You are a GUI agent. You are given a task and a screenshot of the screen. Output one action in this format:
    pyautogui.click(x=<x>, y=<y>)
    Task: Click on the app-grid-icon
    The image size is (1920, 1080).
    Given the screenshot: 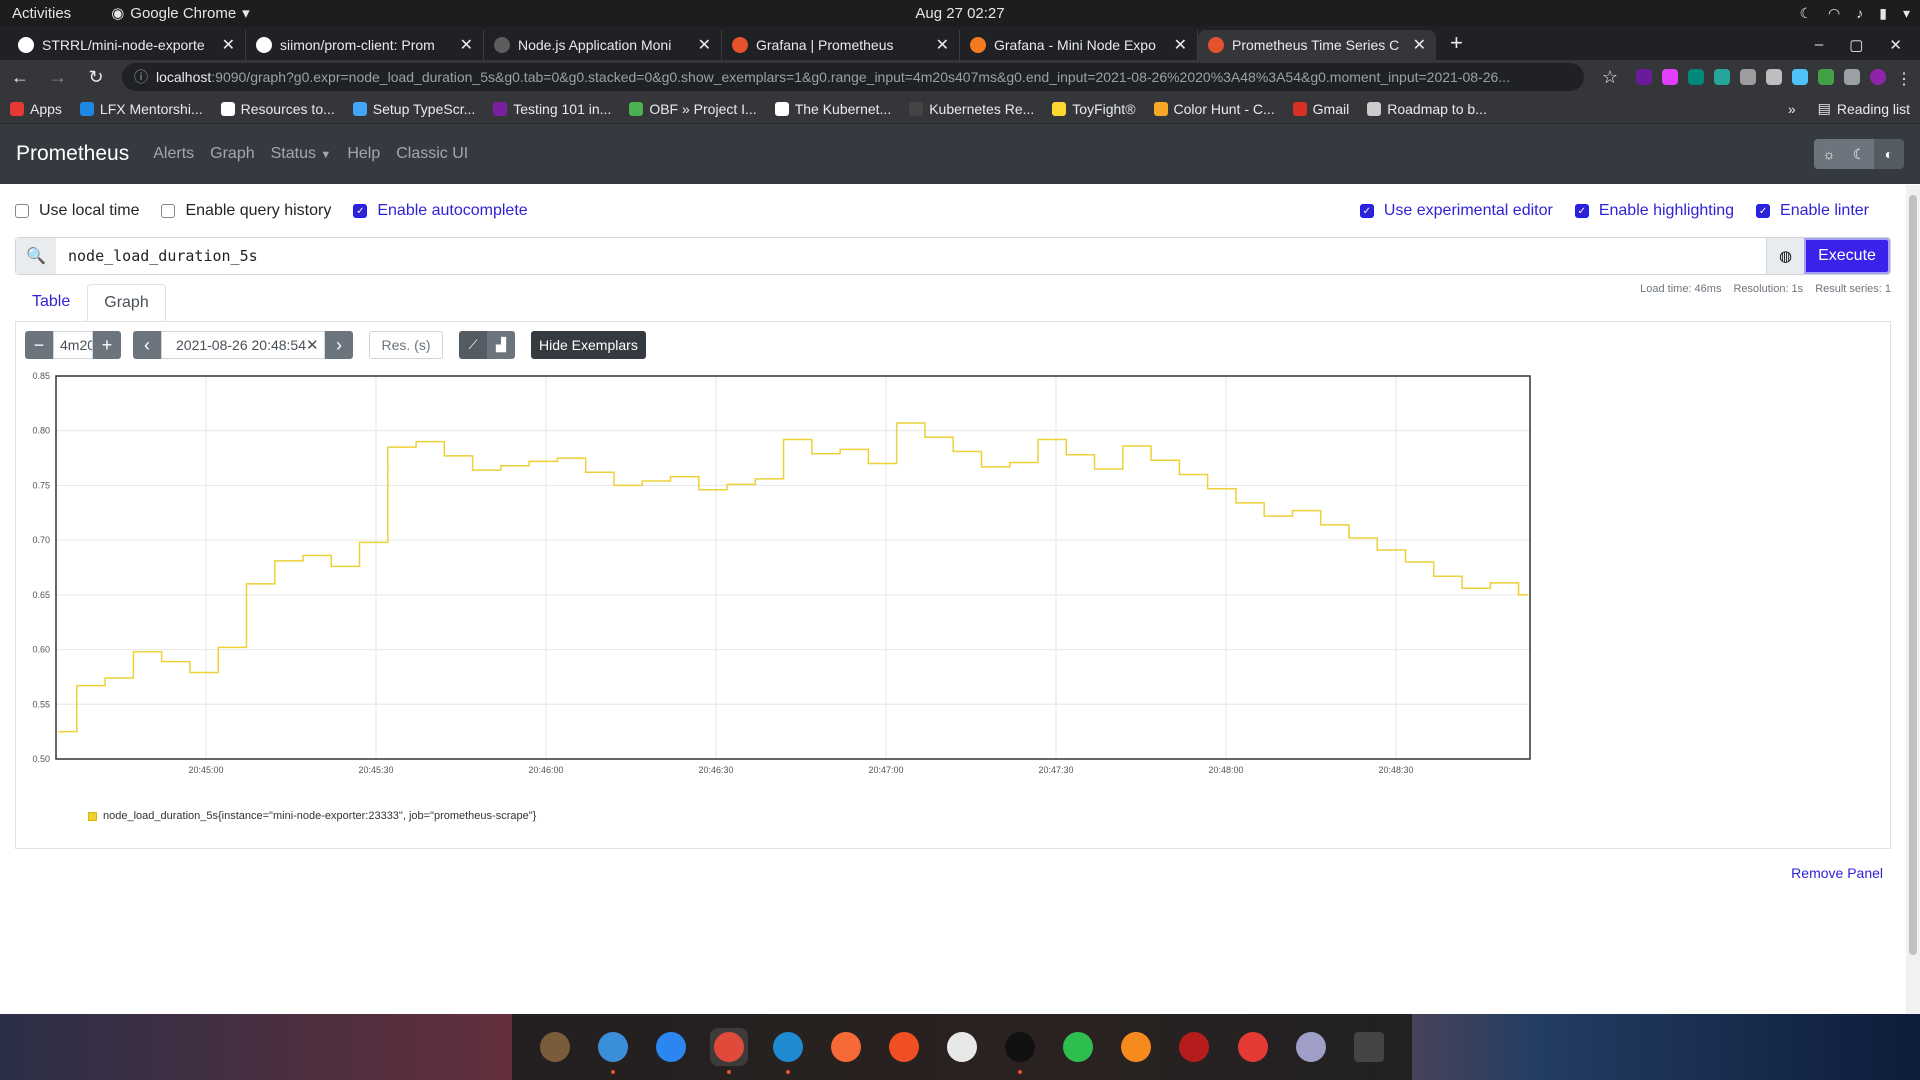 What is the action you would take?
    pyautogui.click(x=1369, y=1047)
    